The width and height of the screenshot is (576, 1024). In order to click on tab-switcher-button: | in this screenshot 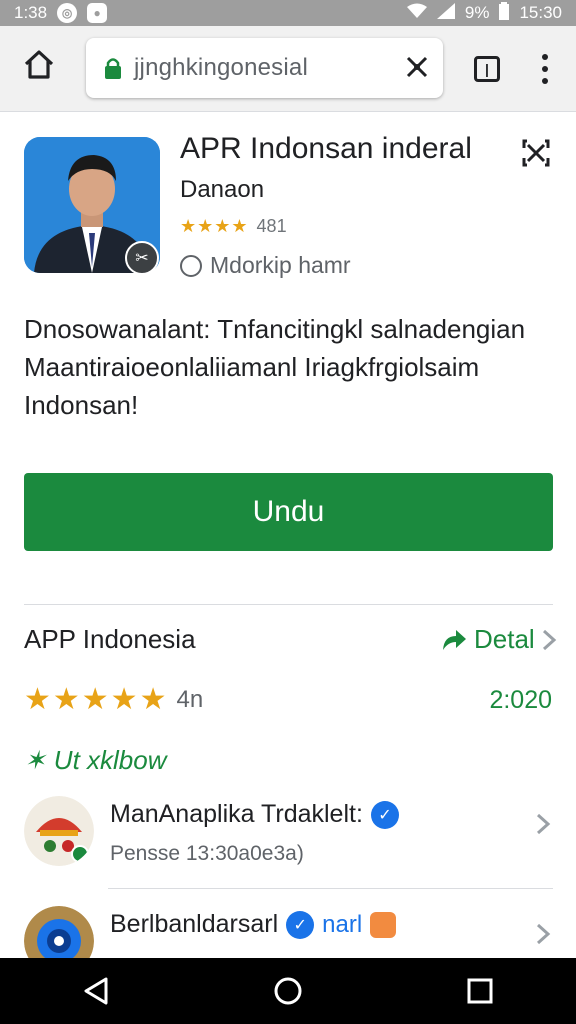, I will do `click(487, 69)`.